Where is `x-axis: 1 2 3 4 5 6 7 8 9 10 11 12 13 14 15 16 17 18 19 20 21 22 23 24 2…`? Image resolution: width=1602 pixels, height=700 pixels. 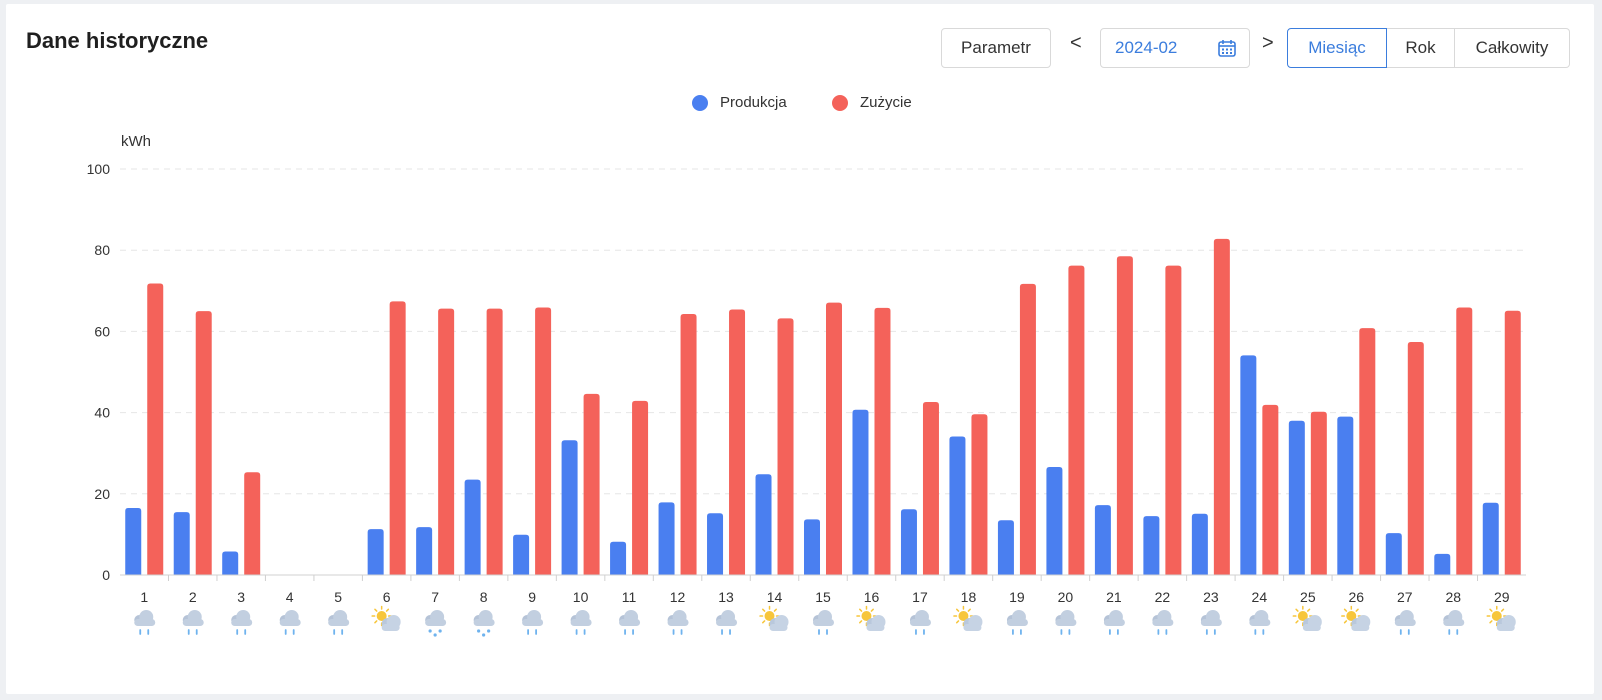 x-axis: 1 2 3 4 5 6 7 8 9 10 11 12 13 14 15 16 17 18 19 20 21 22 23 24 2… is located at coordinates (823, 589).